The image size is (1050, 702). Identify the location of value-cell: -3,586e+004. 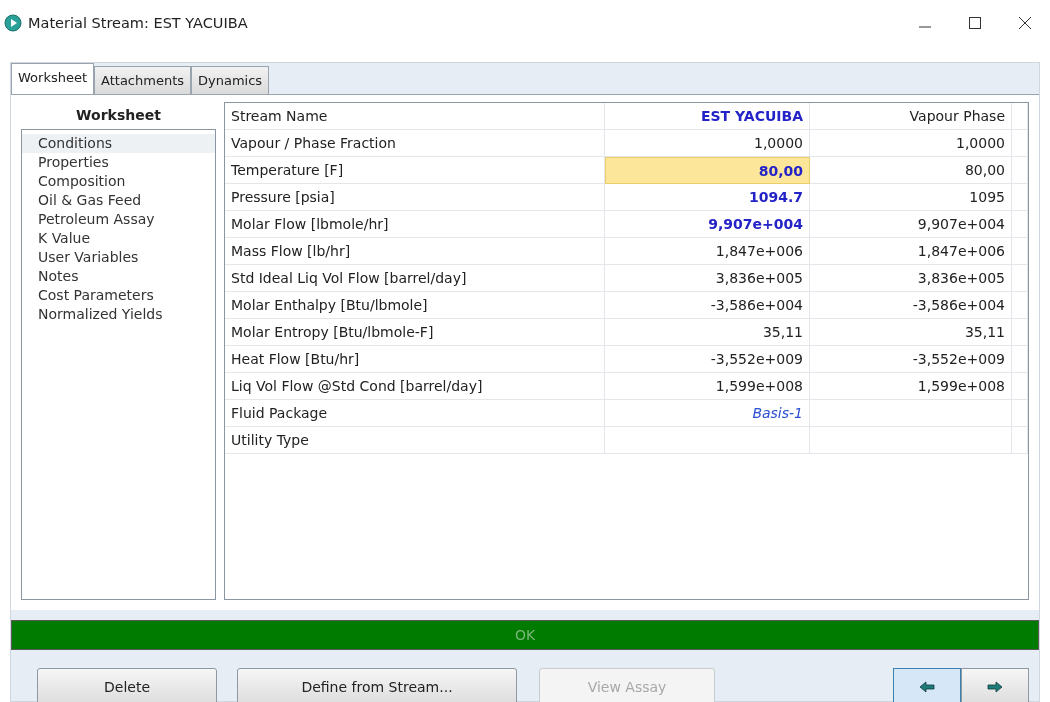
(707, 305).